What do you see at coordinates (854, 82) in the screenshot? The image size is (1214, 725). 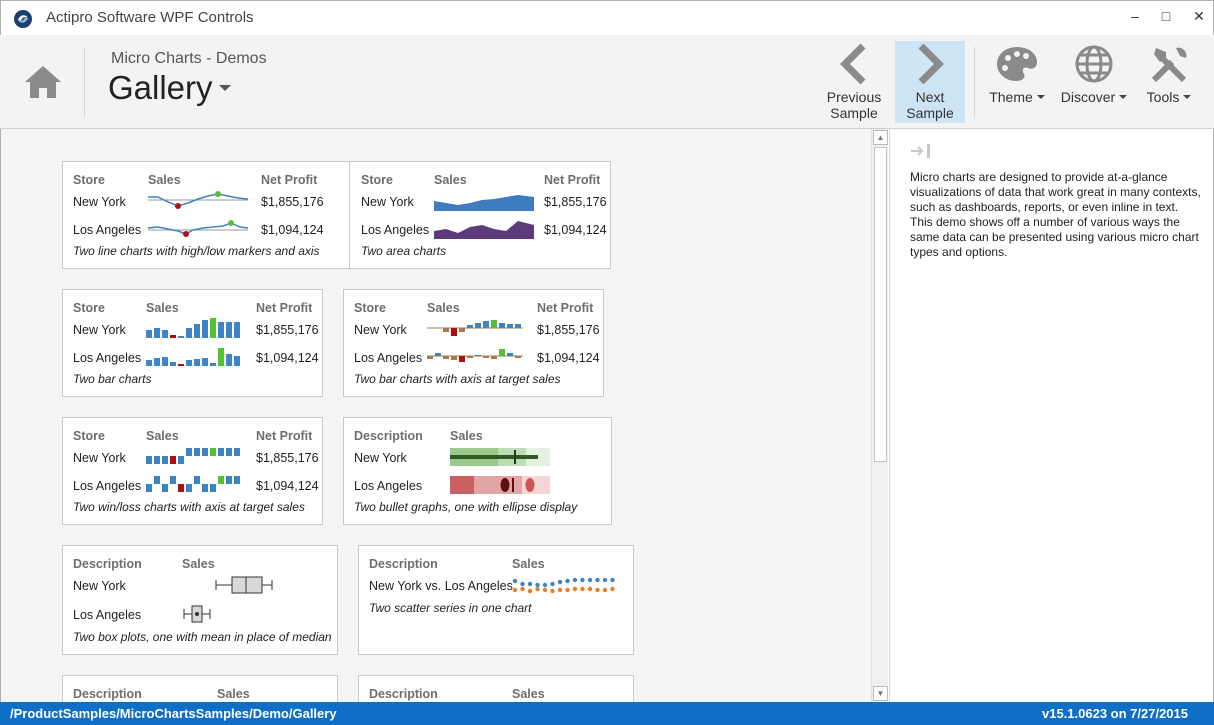 I see `previous-sample-button: Previous Sample` at bounding box center [854, 82].